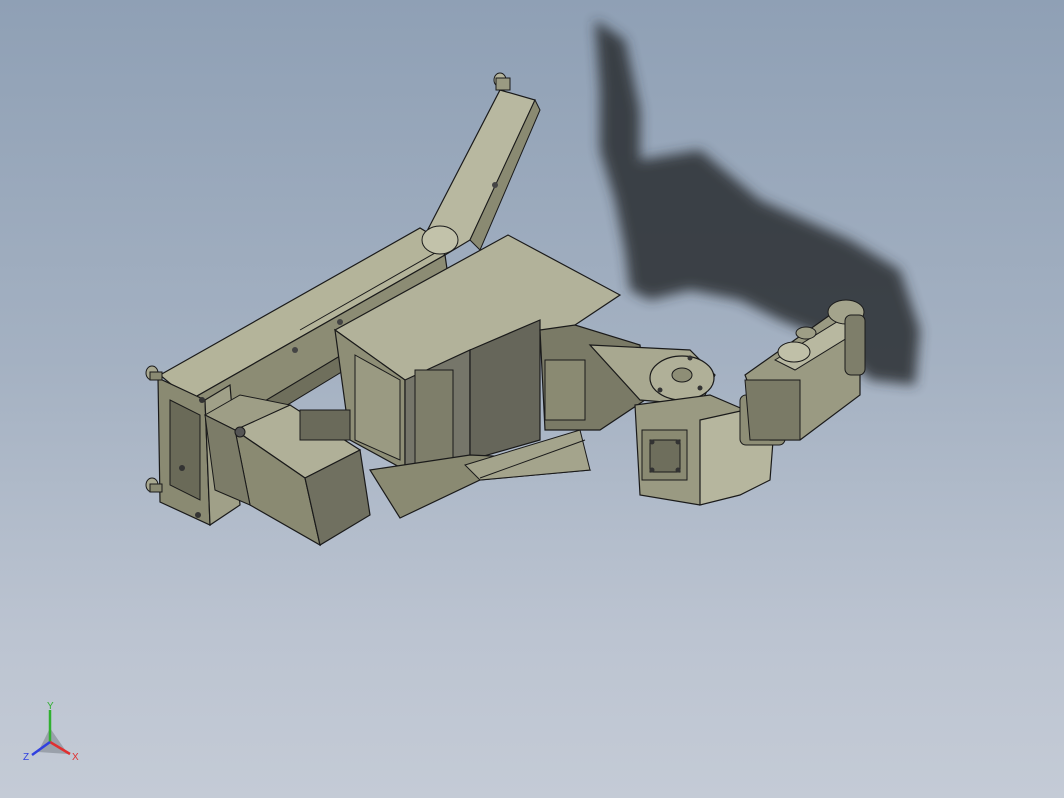 This screenshot has width=1064, height=798. Describe the element at coordinates (481, 164) in the screenshot. I see `lift-arm` at that location.